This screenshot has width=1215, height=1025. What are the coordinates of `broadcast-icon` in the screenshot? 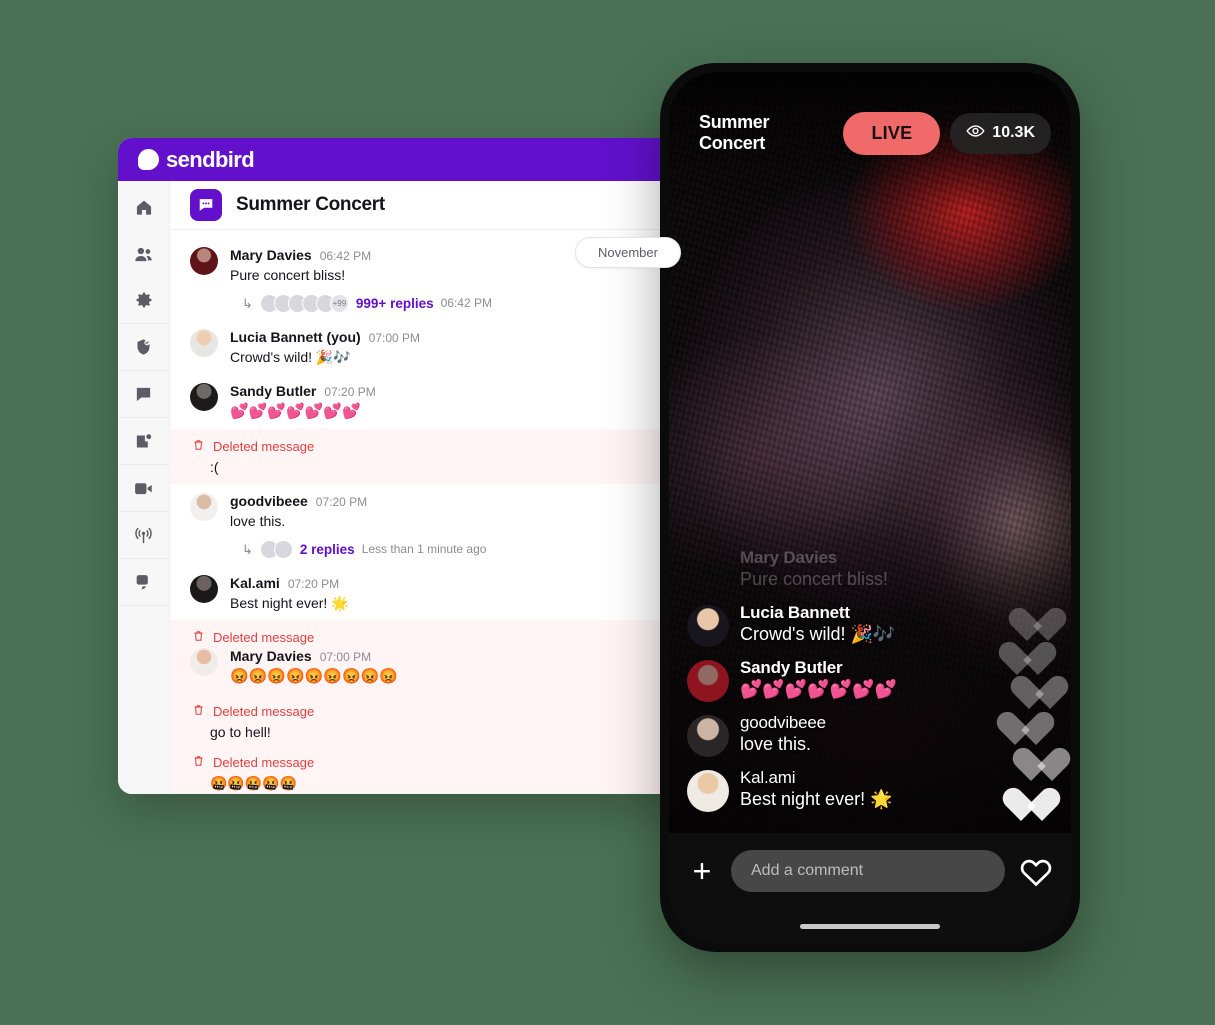 It's located at (143, 535).